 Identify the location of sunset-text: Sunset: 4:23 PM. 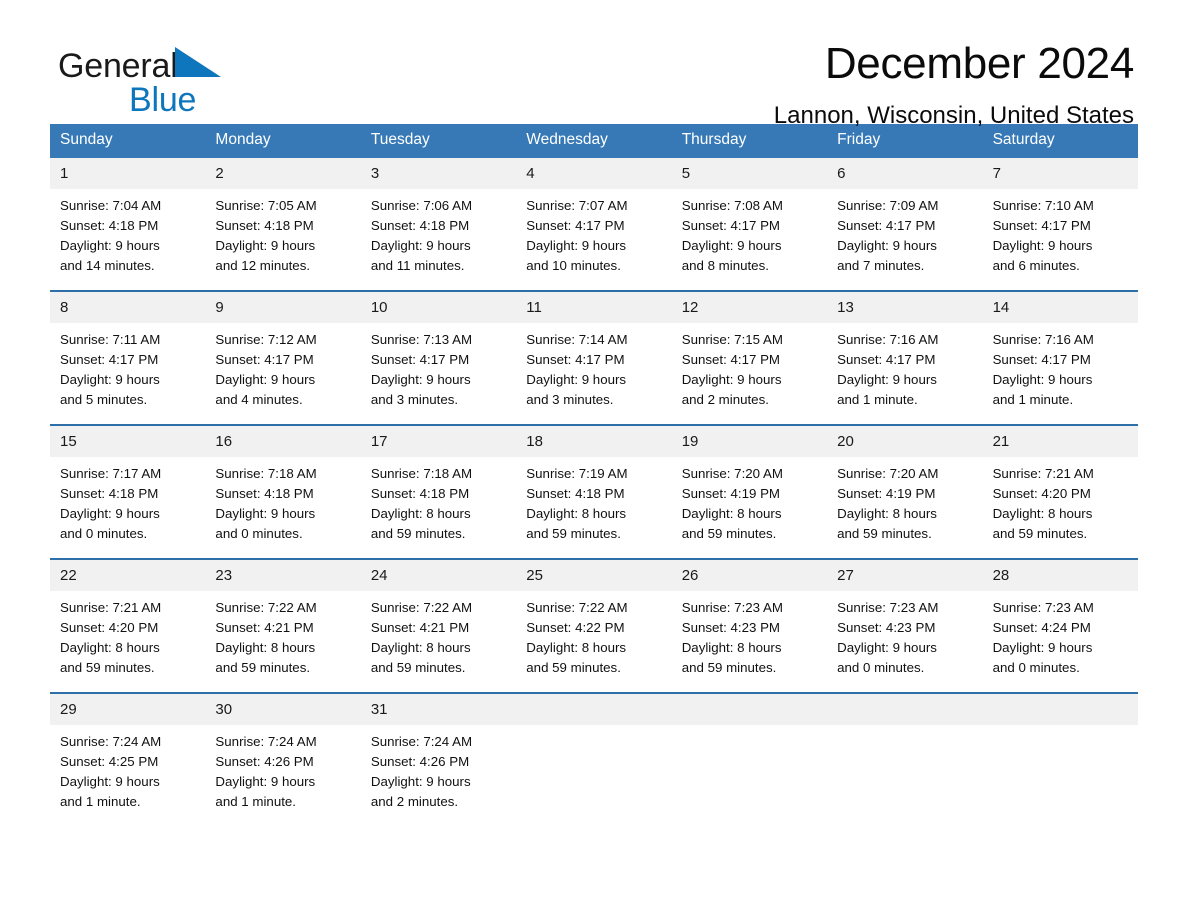
(886, 627).